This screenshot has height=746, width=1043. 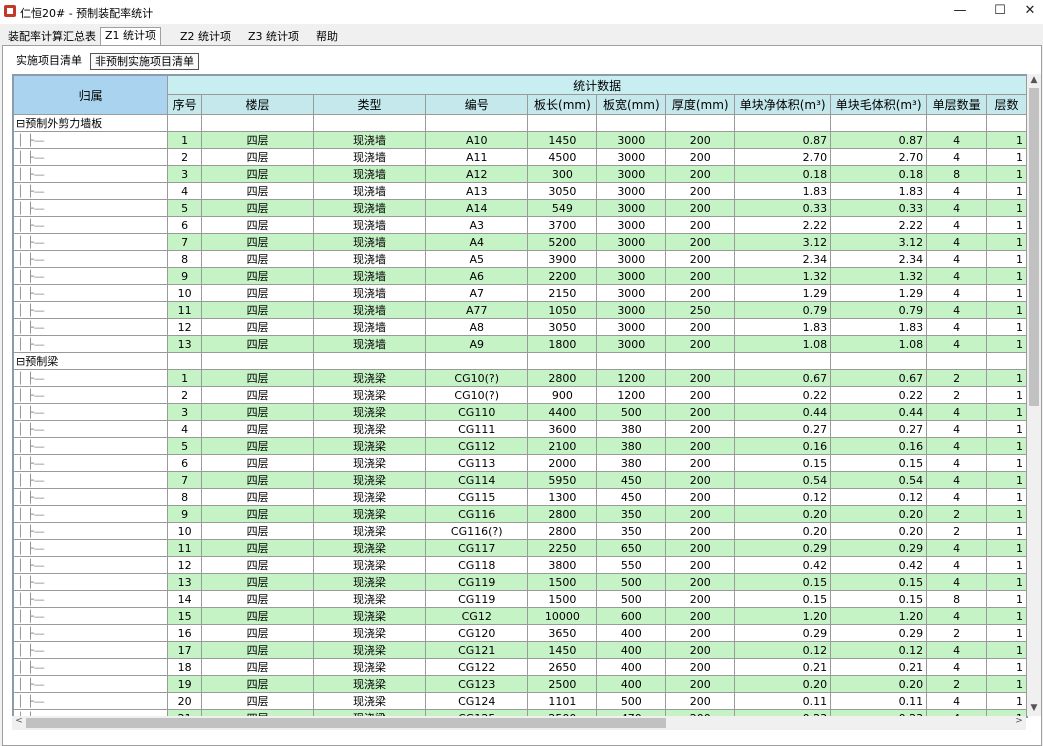 What do you see at coordinates (520, 599) in the screenshot?
I see `table-row: │ ├— 14 四层 现浇梁 CG119 1500 500 200 0.15 0.15 8 1` at bounding box center [520, 599].